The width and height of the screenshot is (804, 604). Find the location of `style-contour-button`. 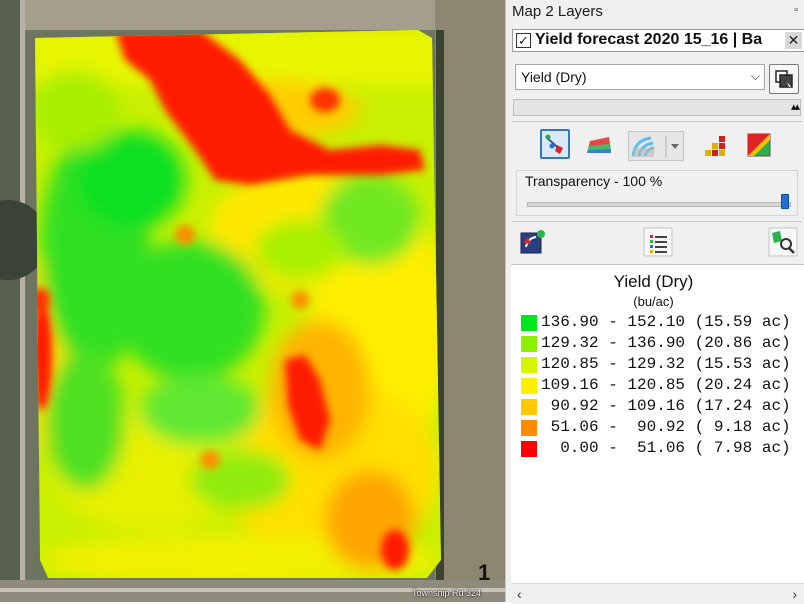

style-contour-button is located at coordinates (656, 146).